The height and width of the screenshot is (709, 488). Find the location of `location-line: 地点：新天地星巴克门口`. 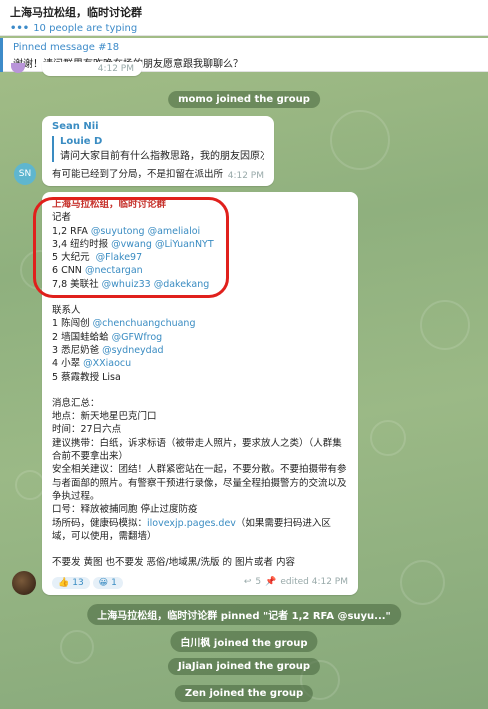

location-line: 地点：新天地星巴克门口 is located at coordinates (104, 417).